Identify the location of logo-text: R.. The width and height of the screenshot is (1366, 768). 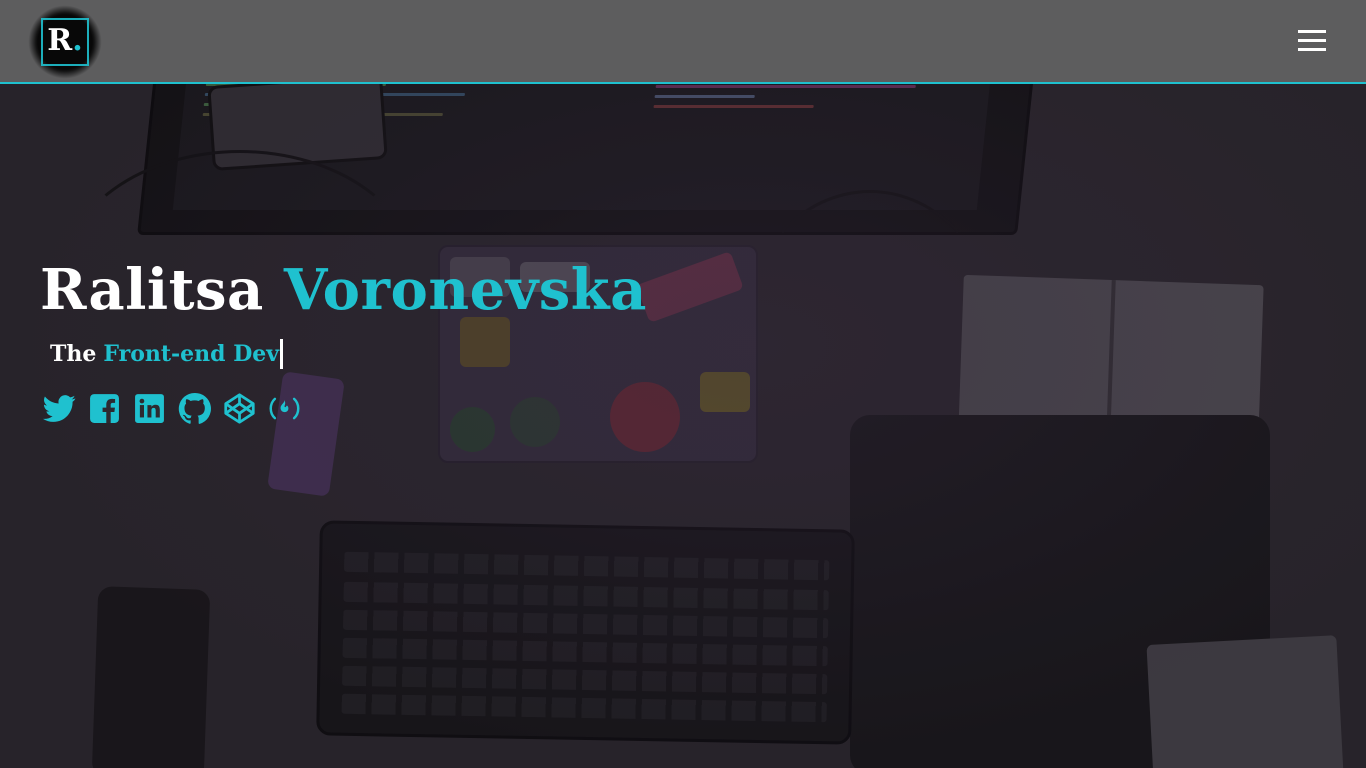
(65, 40).